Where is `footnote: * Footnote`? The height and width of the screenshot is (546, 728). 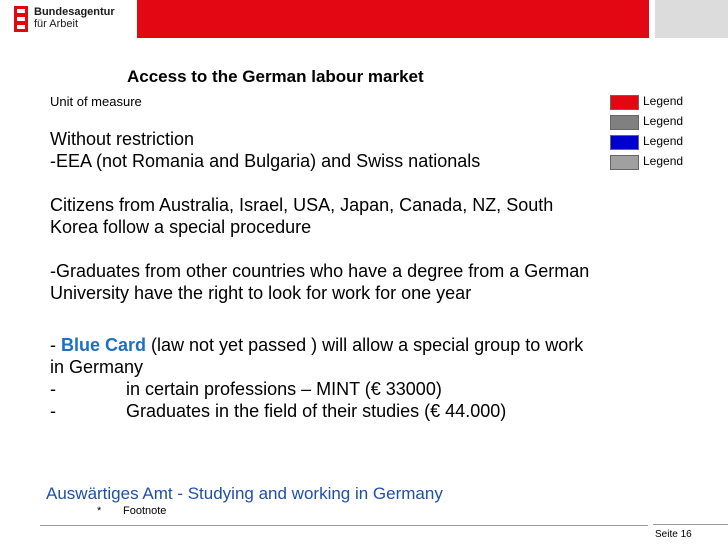
footnote: * Footnote is located at coordinates (131, 511).